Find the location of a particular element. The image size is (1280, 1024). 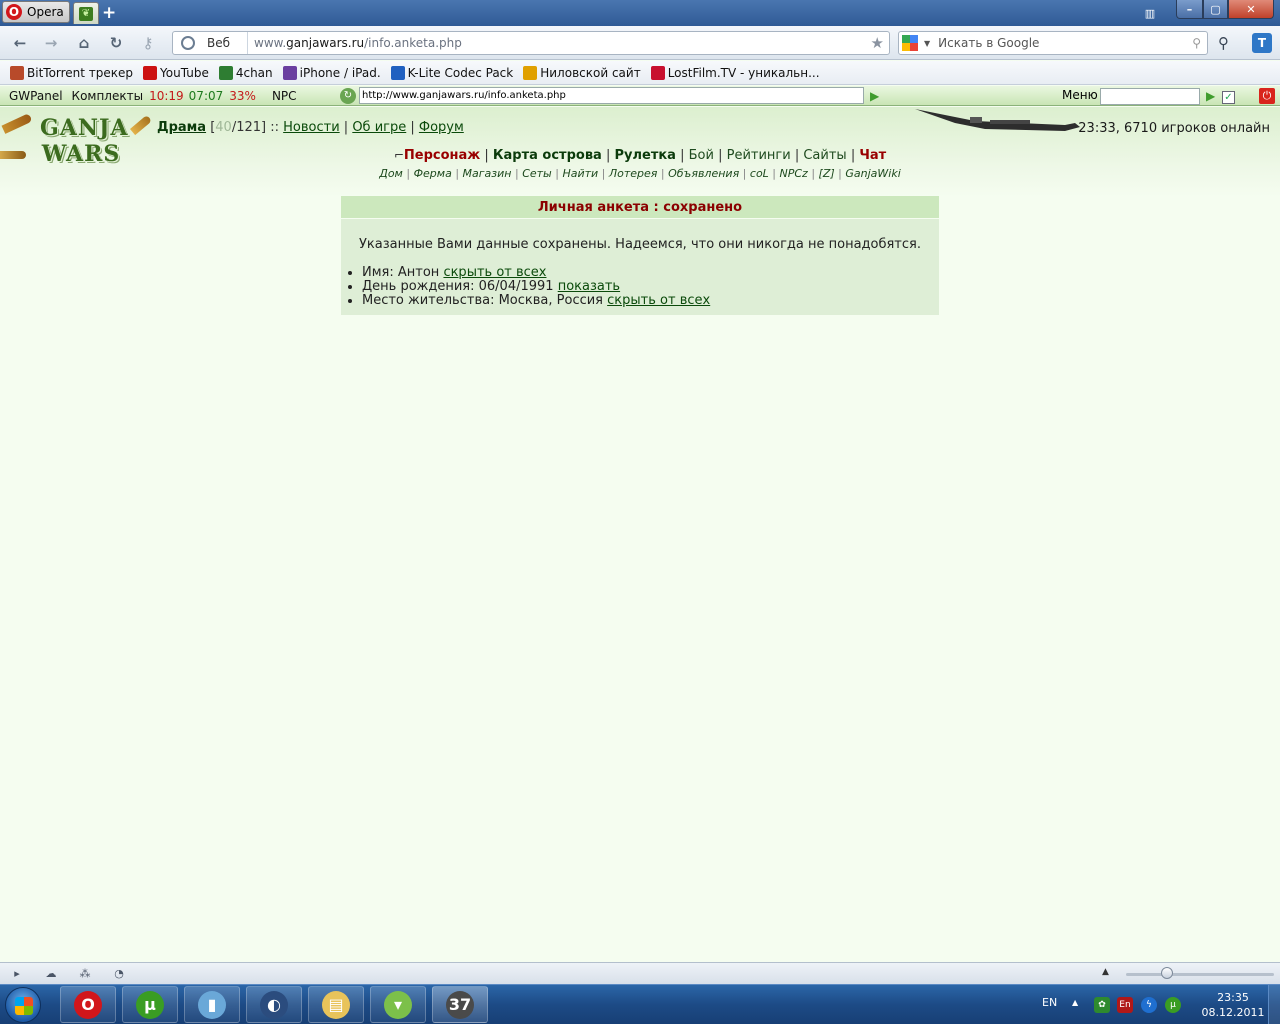

language-indicator: EN is located at coordinates (1049, 1002).